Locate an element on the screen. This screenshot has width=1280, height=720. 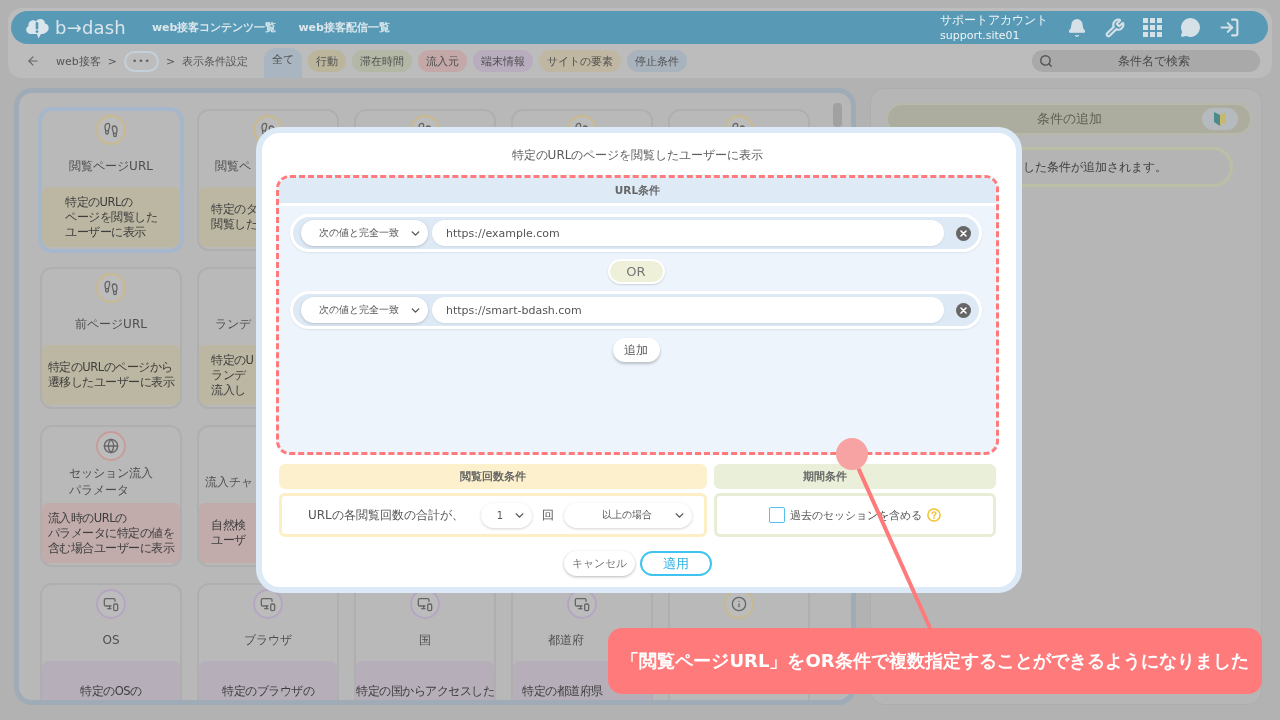
card-description: 特定のU is located at coordinates (232, 360).